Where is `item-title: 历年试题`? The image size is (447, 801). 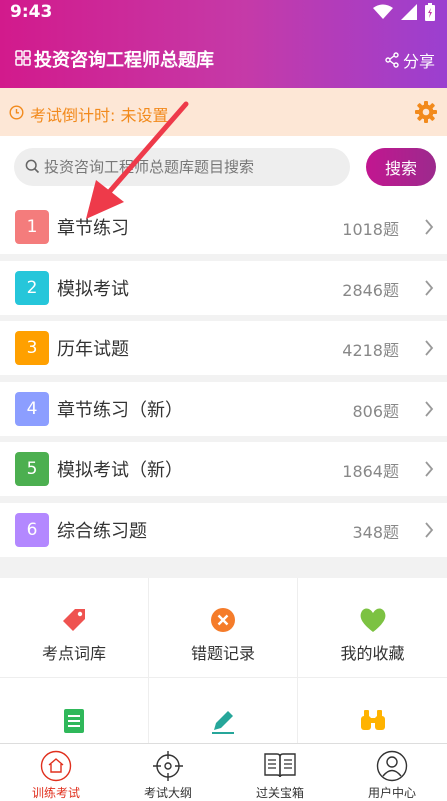 item-title: 历年试题 is located at coordinates (93, 350).